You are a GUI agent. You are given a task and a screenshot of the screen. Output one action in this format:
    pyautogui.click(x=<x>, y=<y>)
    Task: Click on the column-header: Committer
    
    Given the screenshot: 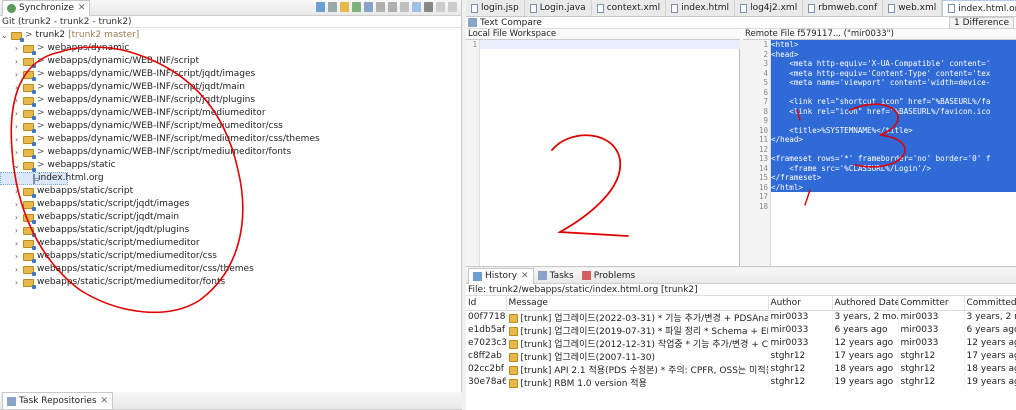 What is the action you would take?
    pyautogui.click(x=931, y=303)
    